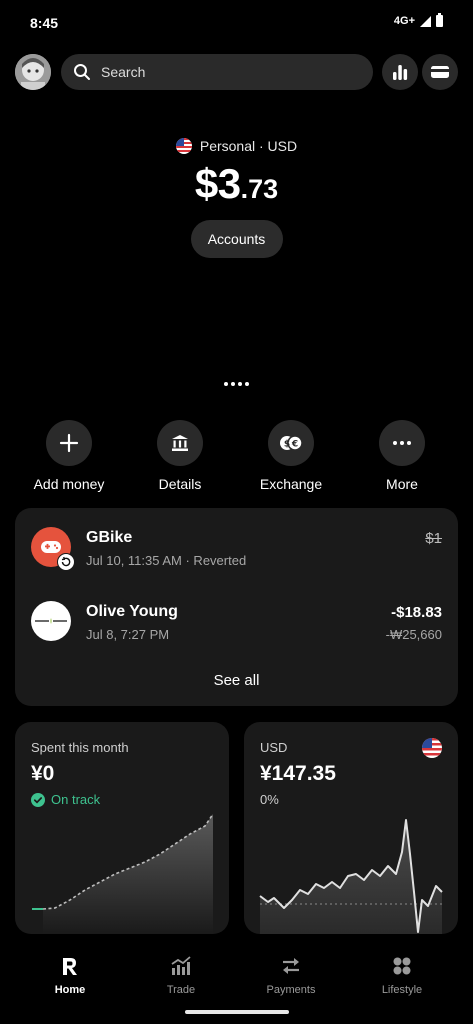 The height and width of the screenshot is (1024, 473). I want to click on nav-home-label: Home, so click(70, 990).